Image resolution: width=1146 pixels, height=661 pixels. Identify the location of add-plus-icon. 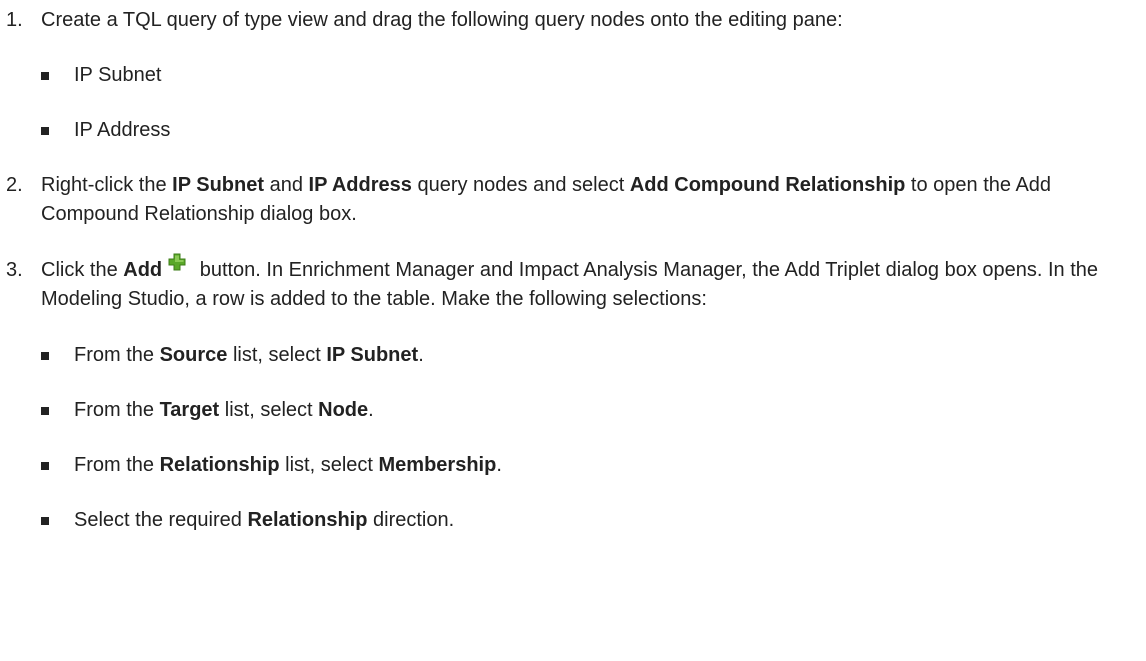
(177, 262).